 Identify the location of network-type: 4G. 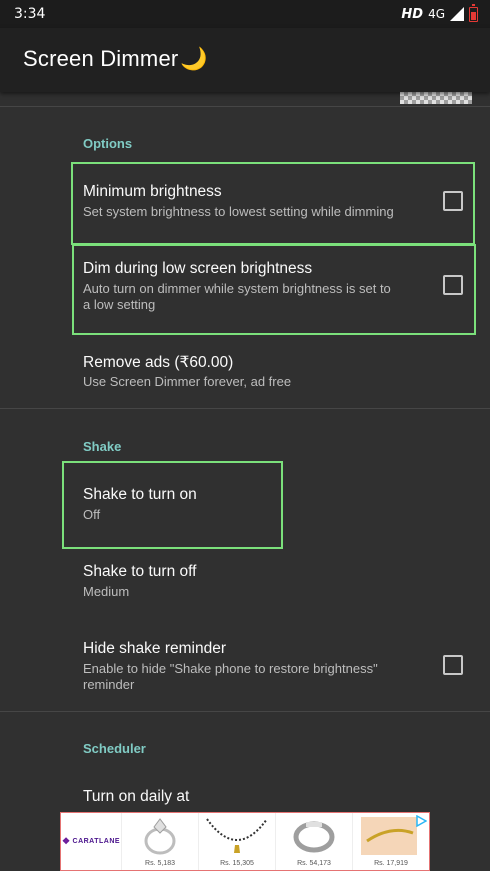
(436, 14).